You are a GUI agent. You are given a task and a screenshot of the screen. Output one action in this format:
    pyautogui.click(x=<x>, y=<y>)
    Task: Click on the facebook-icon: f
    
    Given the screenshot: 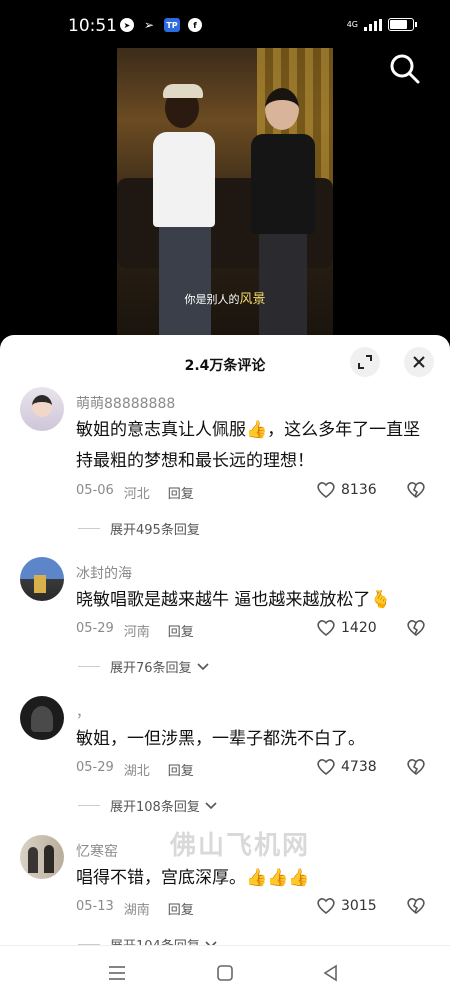 What is the action you would take?
    pyautogui.click(x=195, y=25)
    